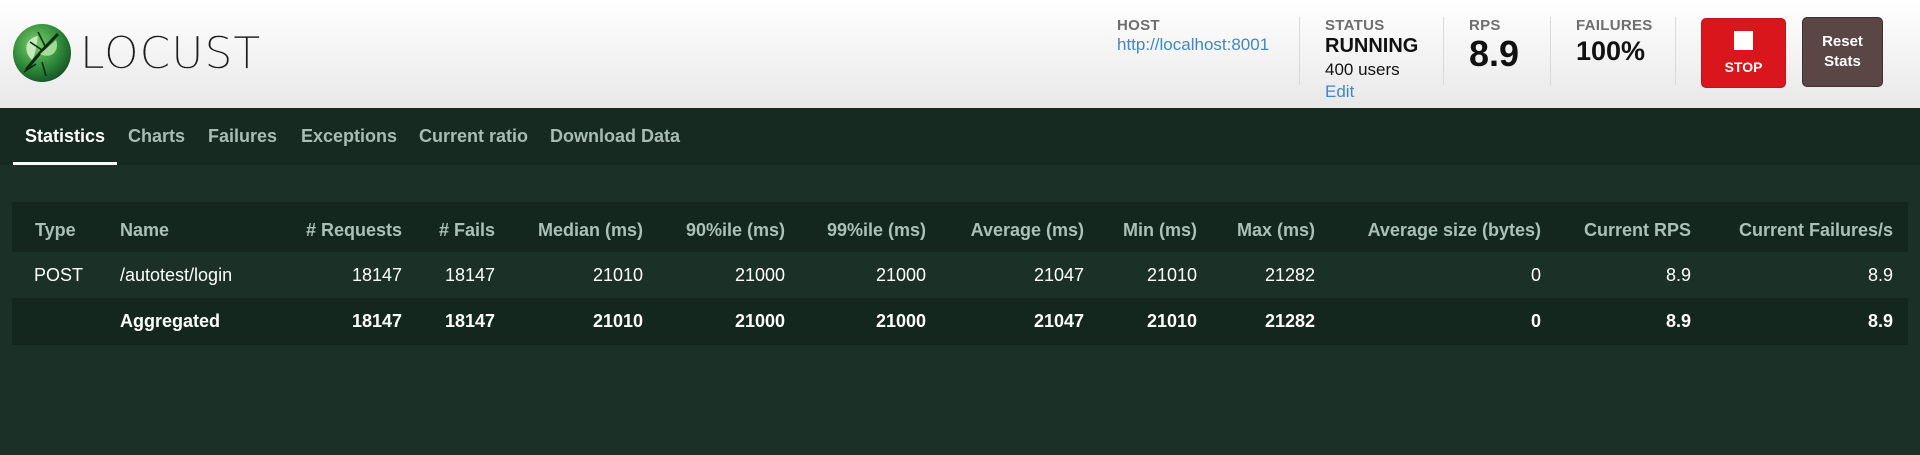 The image size is (1920, 455). Describe the element at coordinates (1372, 46) in the screenshot. I see `status-value: RUNNING` at that location.